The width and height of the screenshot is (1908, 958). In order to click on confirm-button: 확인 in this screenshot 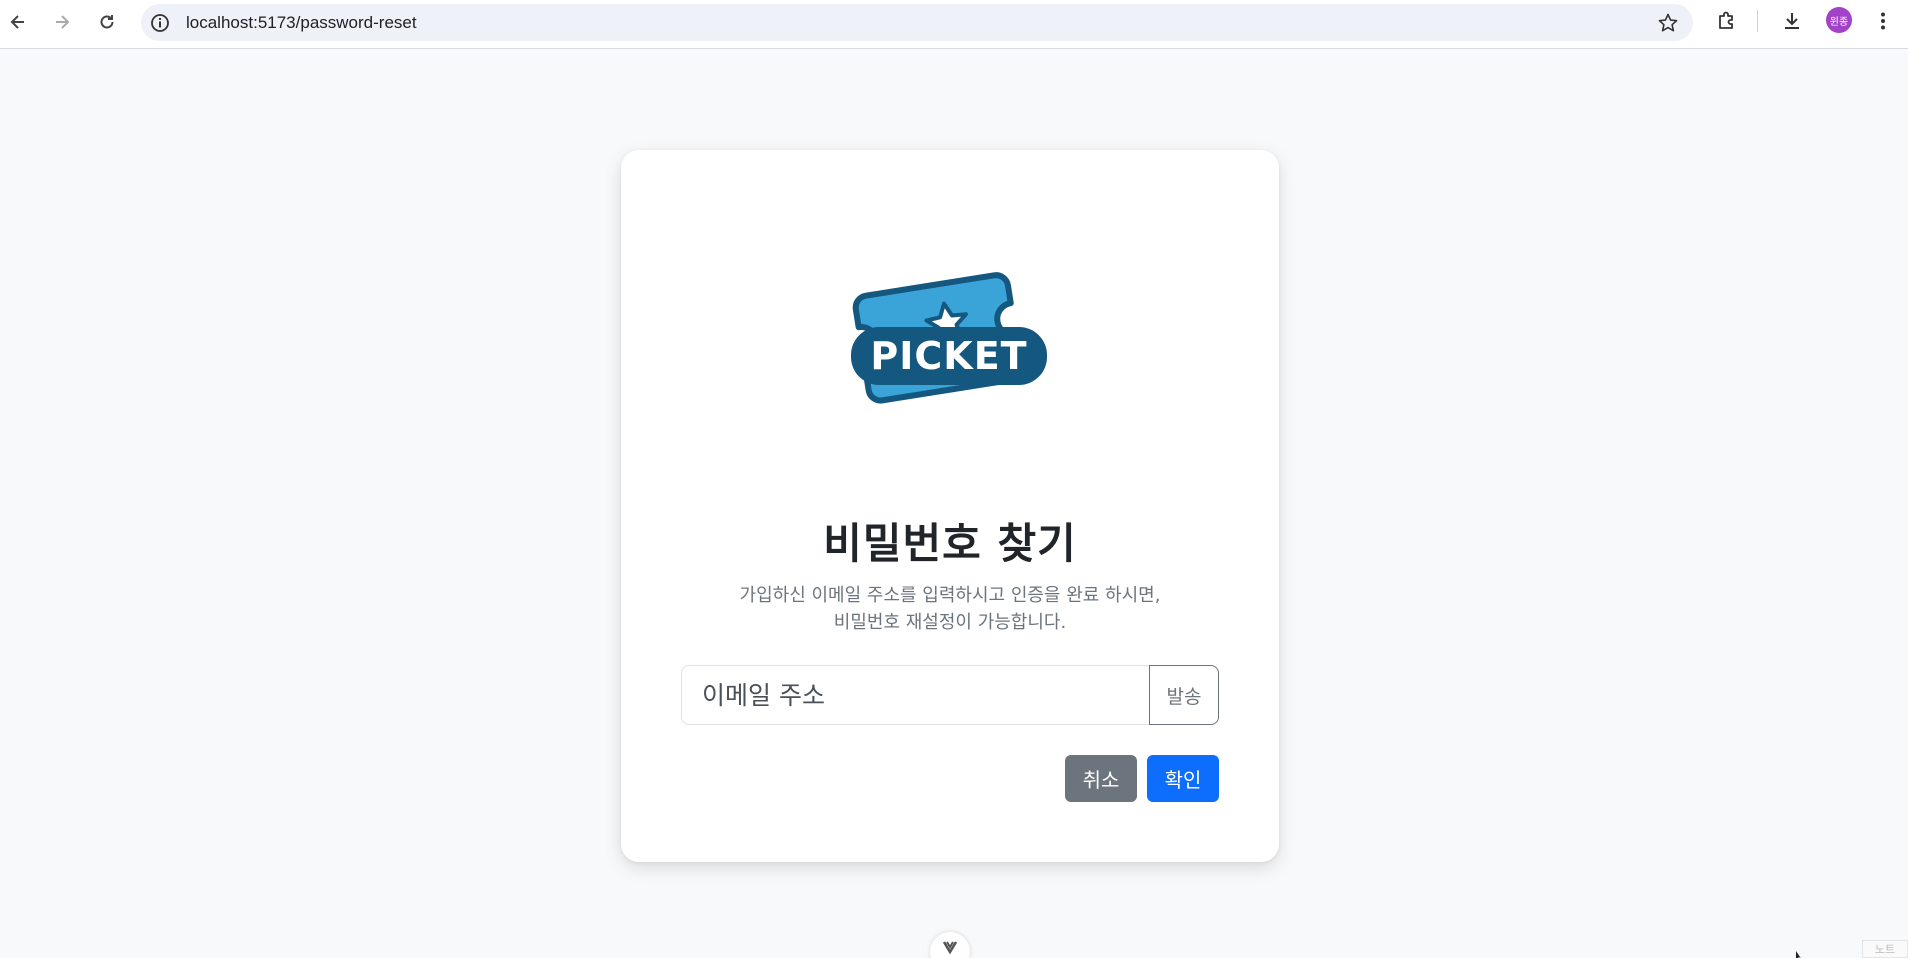, I will do `click(1183, 778)`.